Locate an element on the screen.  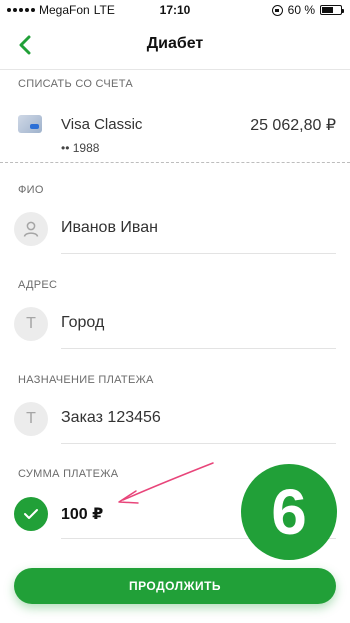
purpose-section-label: НАЗНАЧЕНИЕ ПЛАТЕЖА is located at coordinates (86, 380).